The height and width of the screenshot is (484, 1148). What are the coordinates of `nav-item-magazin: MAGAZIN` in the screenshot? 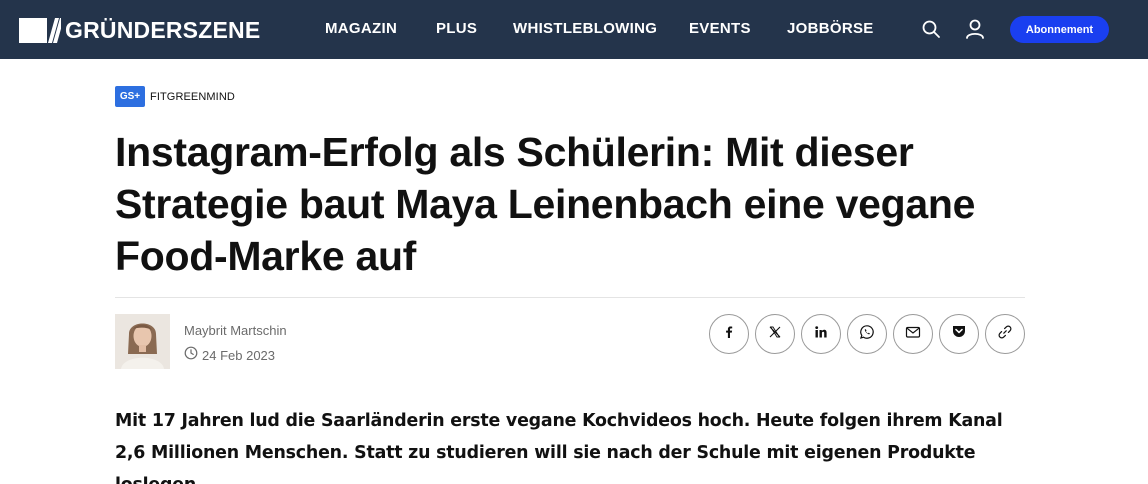 It's located at (361, 28).